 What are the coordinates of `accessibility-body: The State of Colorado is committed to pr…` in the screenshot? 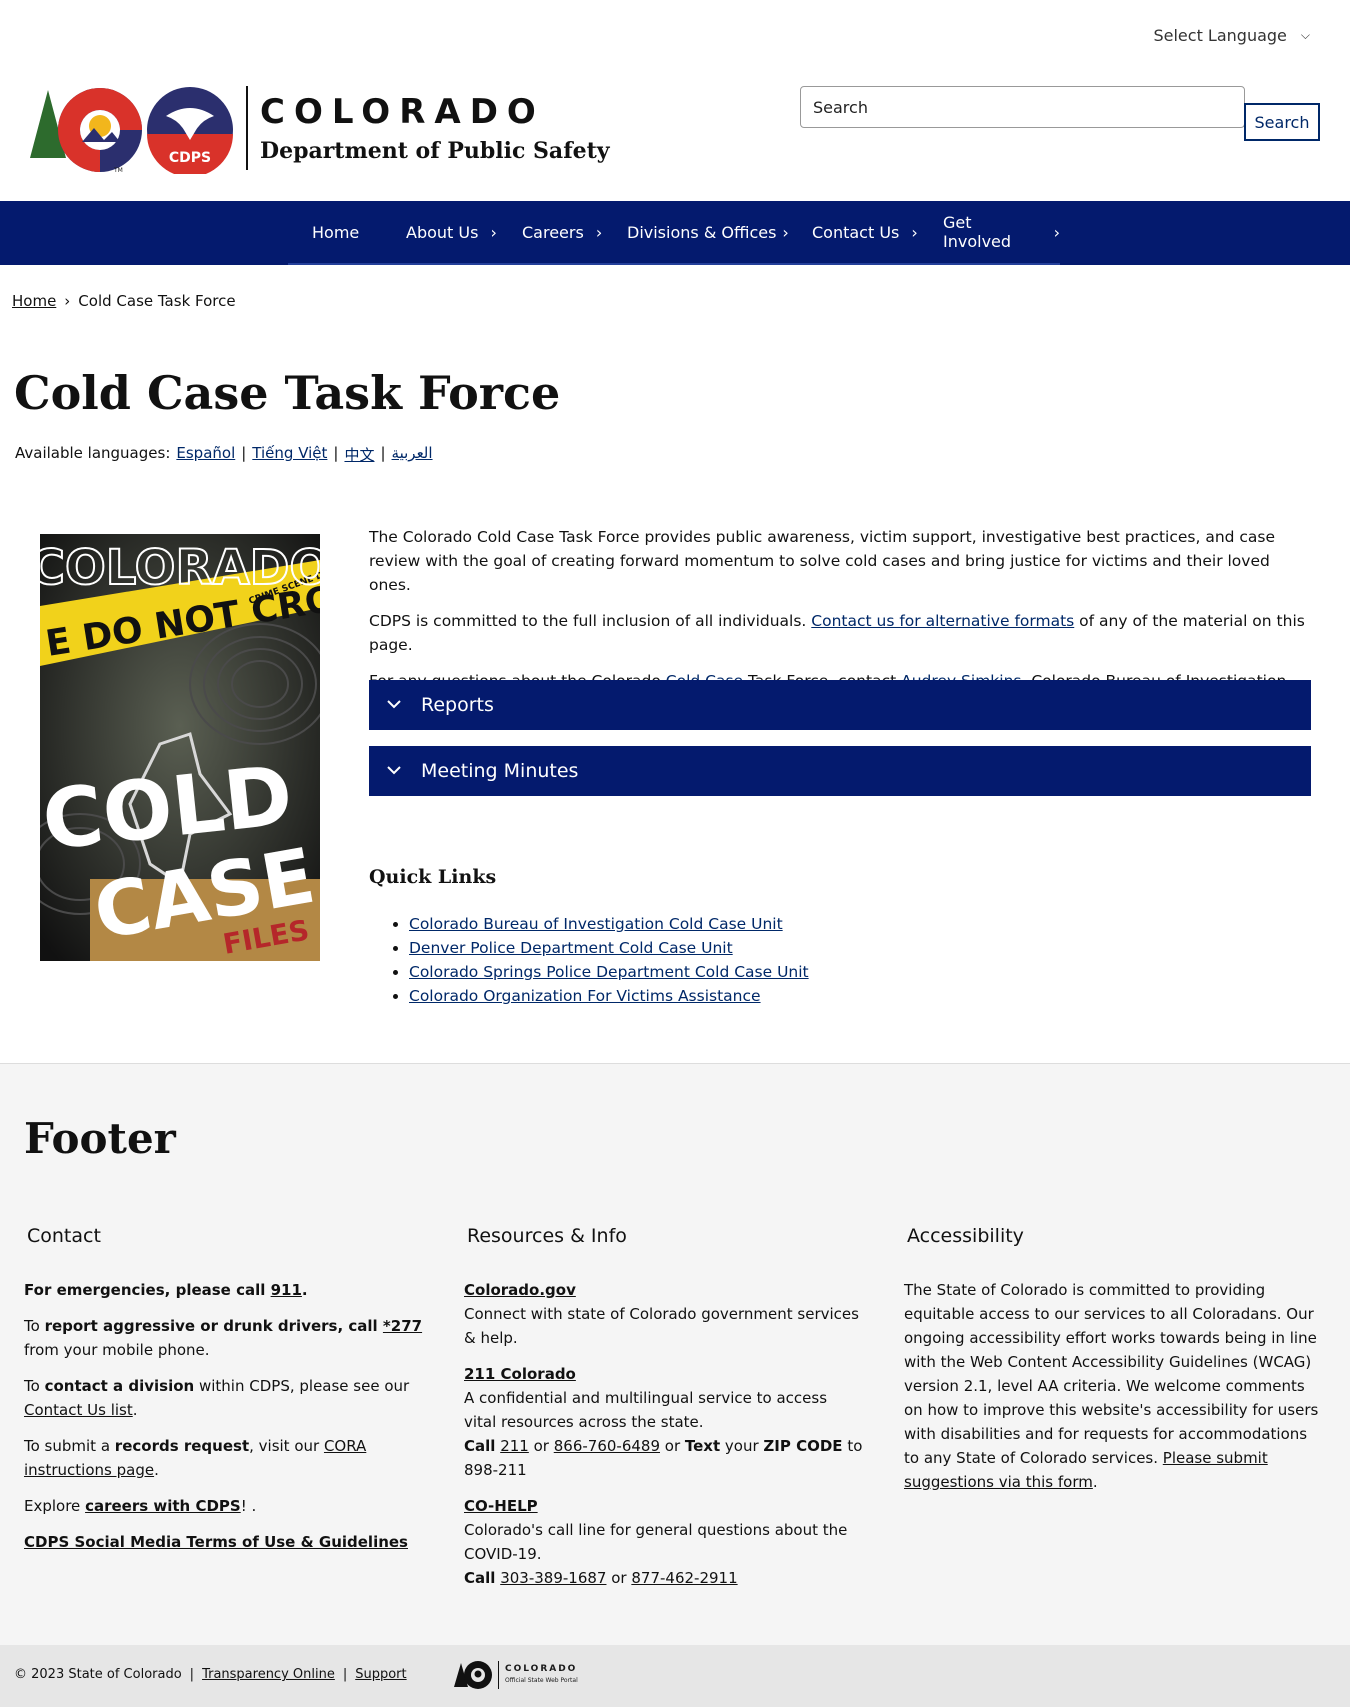 It's located at (1111, 1374).